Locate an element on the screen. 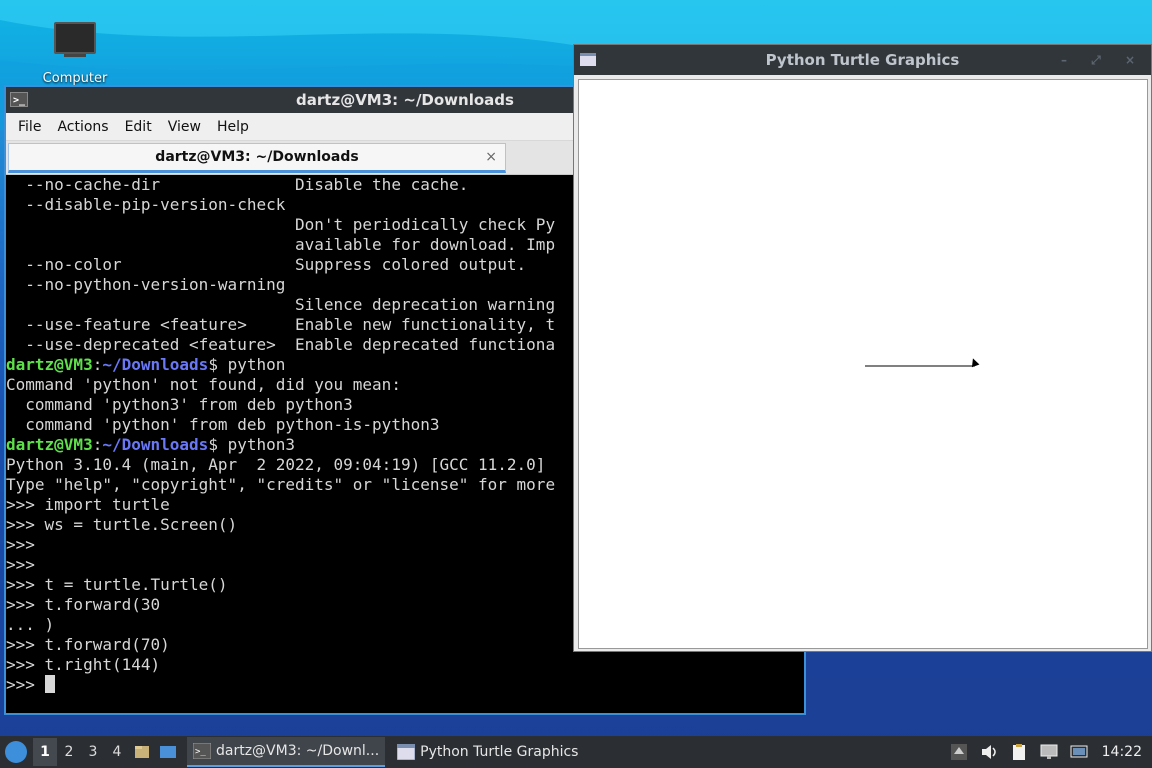  menu-actions: Actions is located at coordinates (82, 127).